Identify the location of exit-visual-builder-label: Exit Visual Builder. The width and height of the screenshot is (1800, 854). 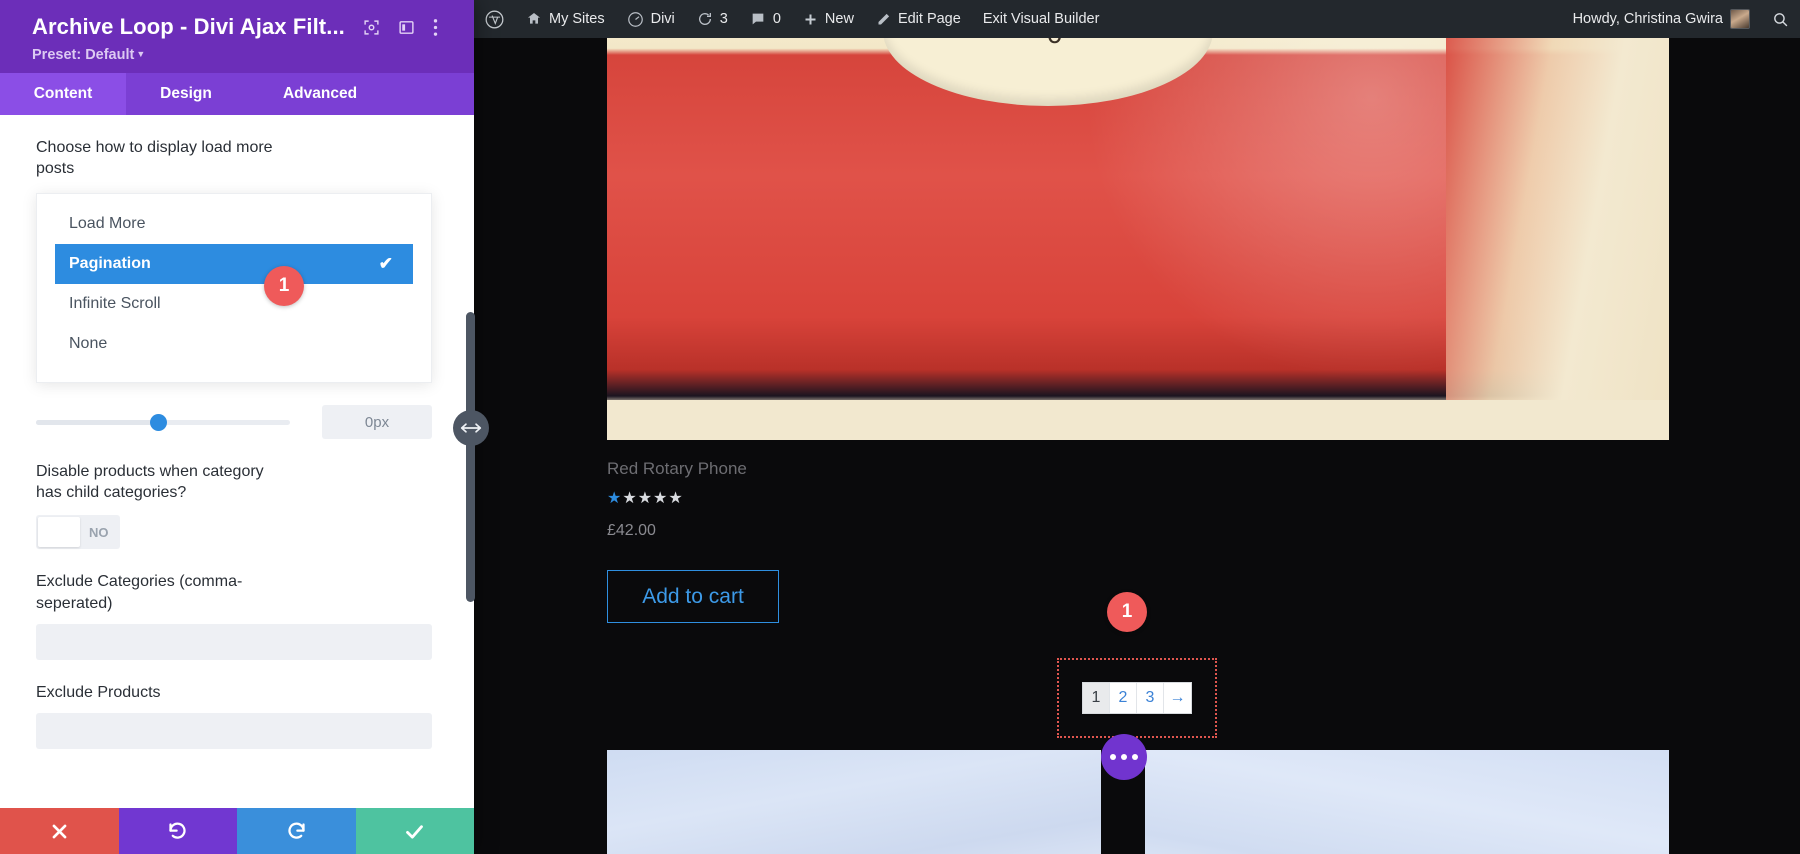
(1041, 19).